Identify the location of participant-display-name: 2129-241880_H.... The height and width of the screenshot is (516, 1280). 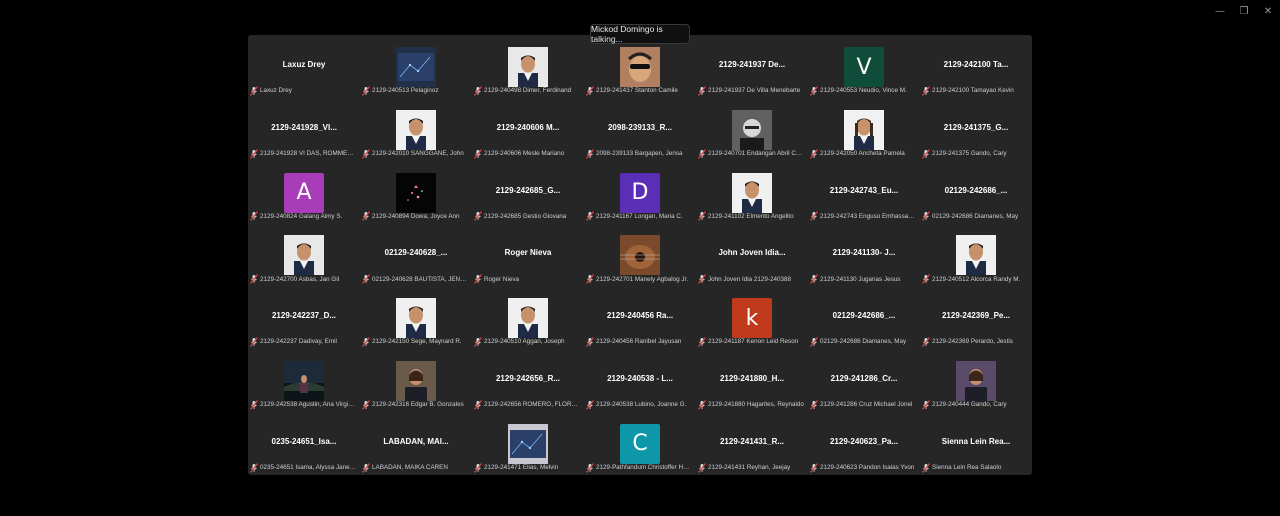
(752, 378).